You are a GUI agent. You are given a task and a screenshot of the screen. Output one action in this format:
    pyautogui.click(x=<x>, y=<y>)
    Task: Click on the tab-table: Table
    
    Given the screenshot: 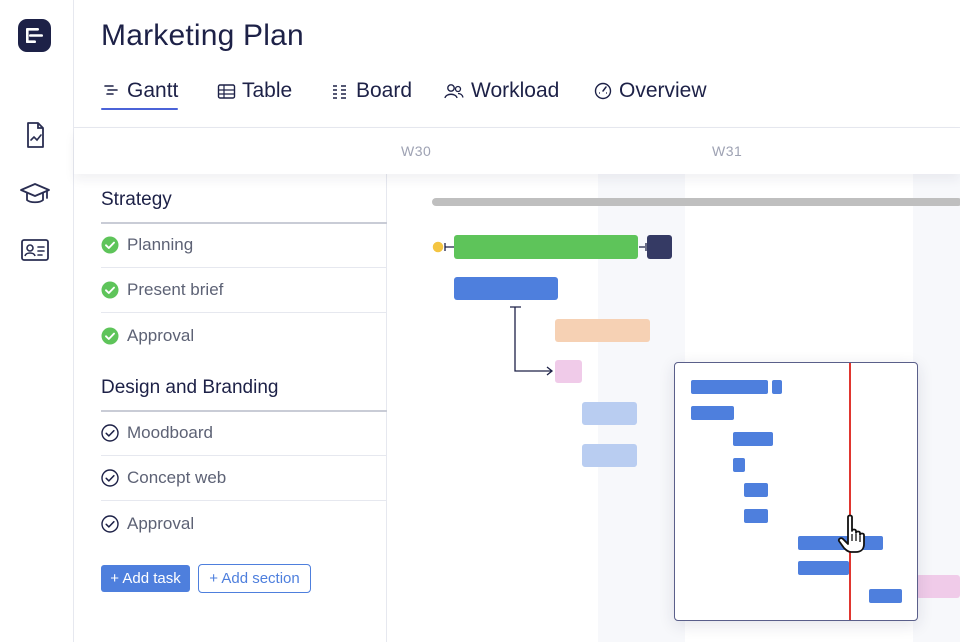 What is the action you would take?
    pyautogui.click(x=254, y=91)
    